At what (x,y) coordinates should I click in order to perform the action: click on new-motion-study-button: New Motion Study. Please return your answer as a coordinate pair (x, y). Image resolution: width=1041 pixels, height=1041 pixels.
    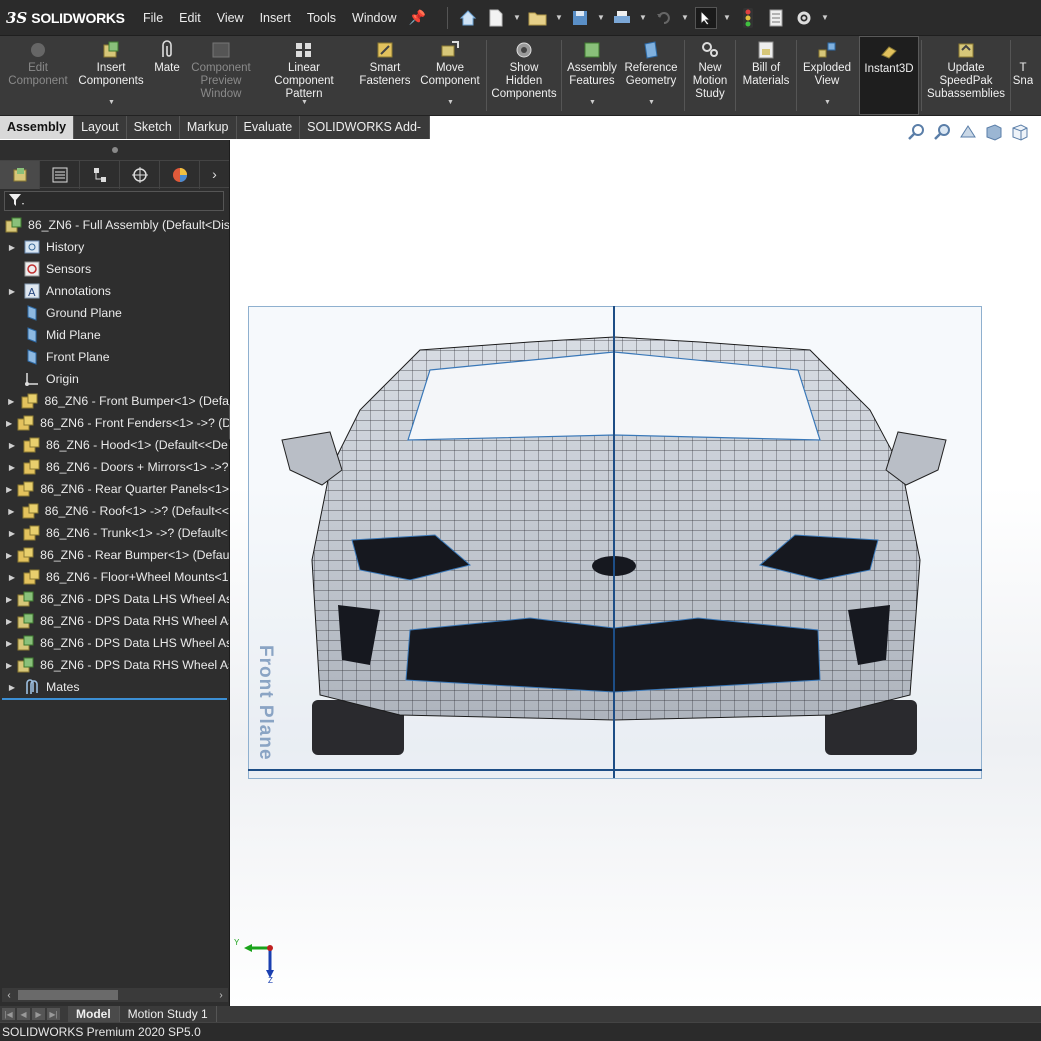
    Looking at the image, I should click on (710, 75).